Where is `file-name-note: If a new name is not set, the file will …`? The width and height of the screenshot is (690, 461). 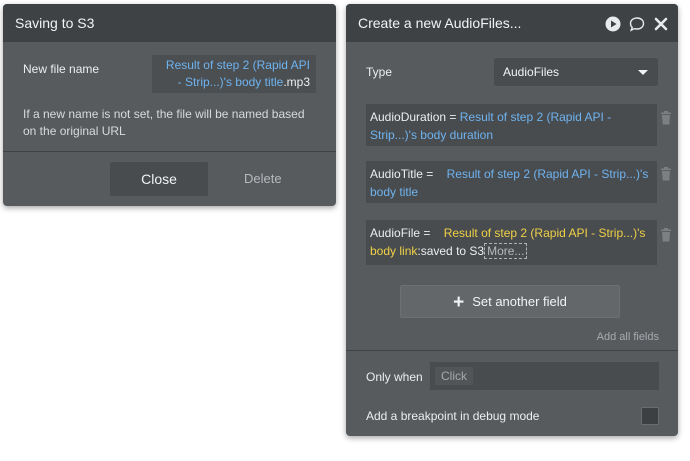 file-name-note: If a new name is not set, the file will … is located at coordinates (164, 123).